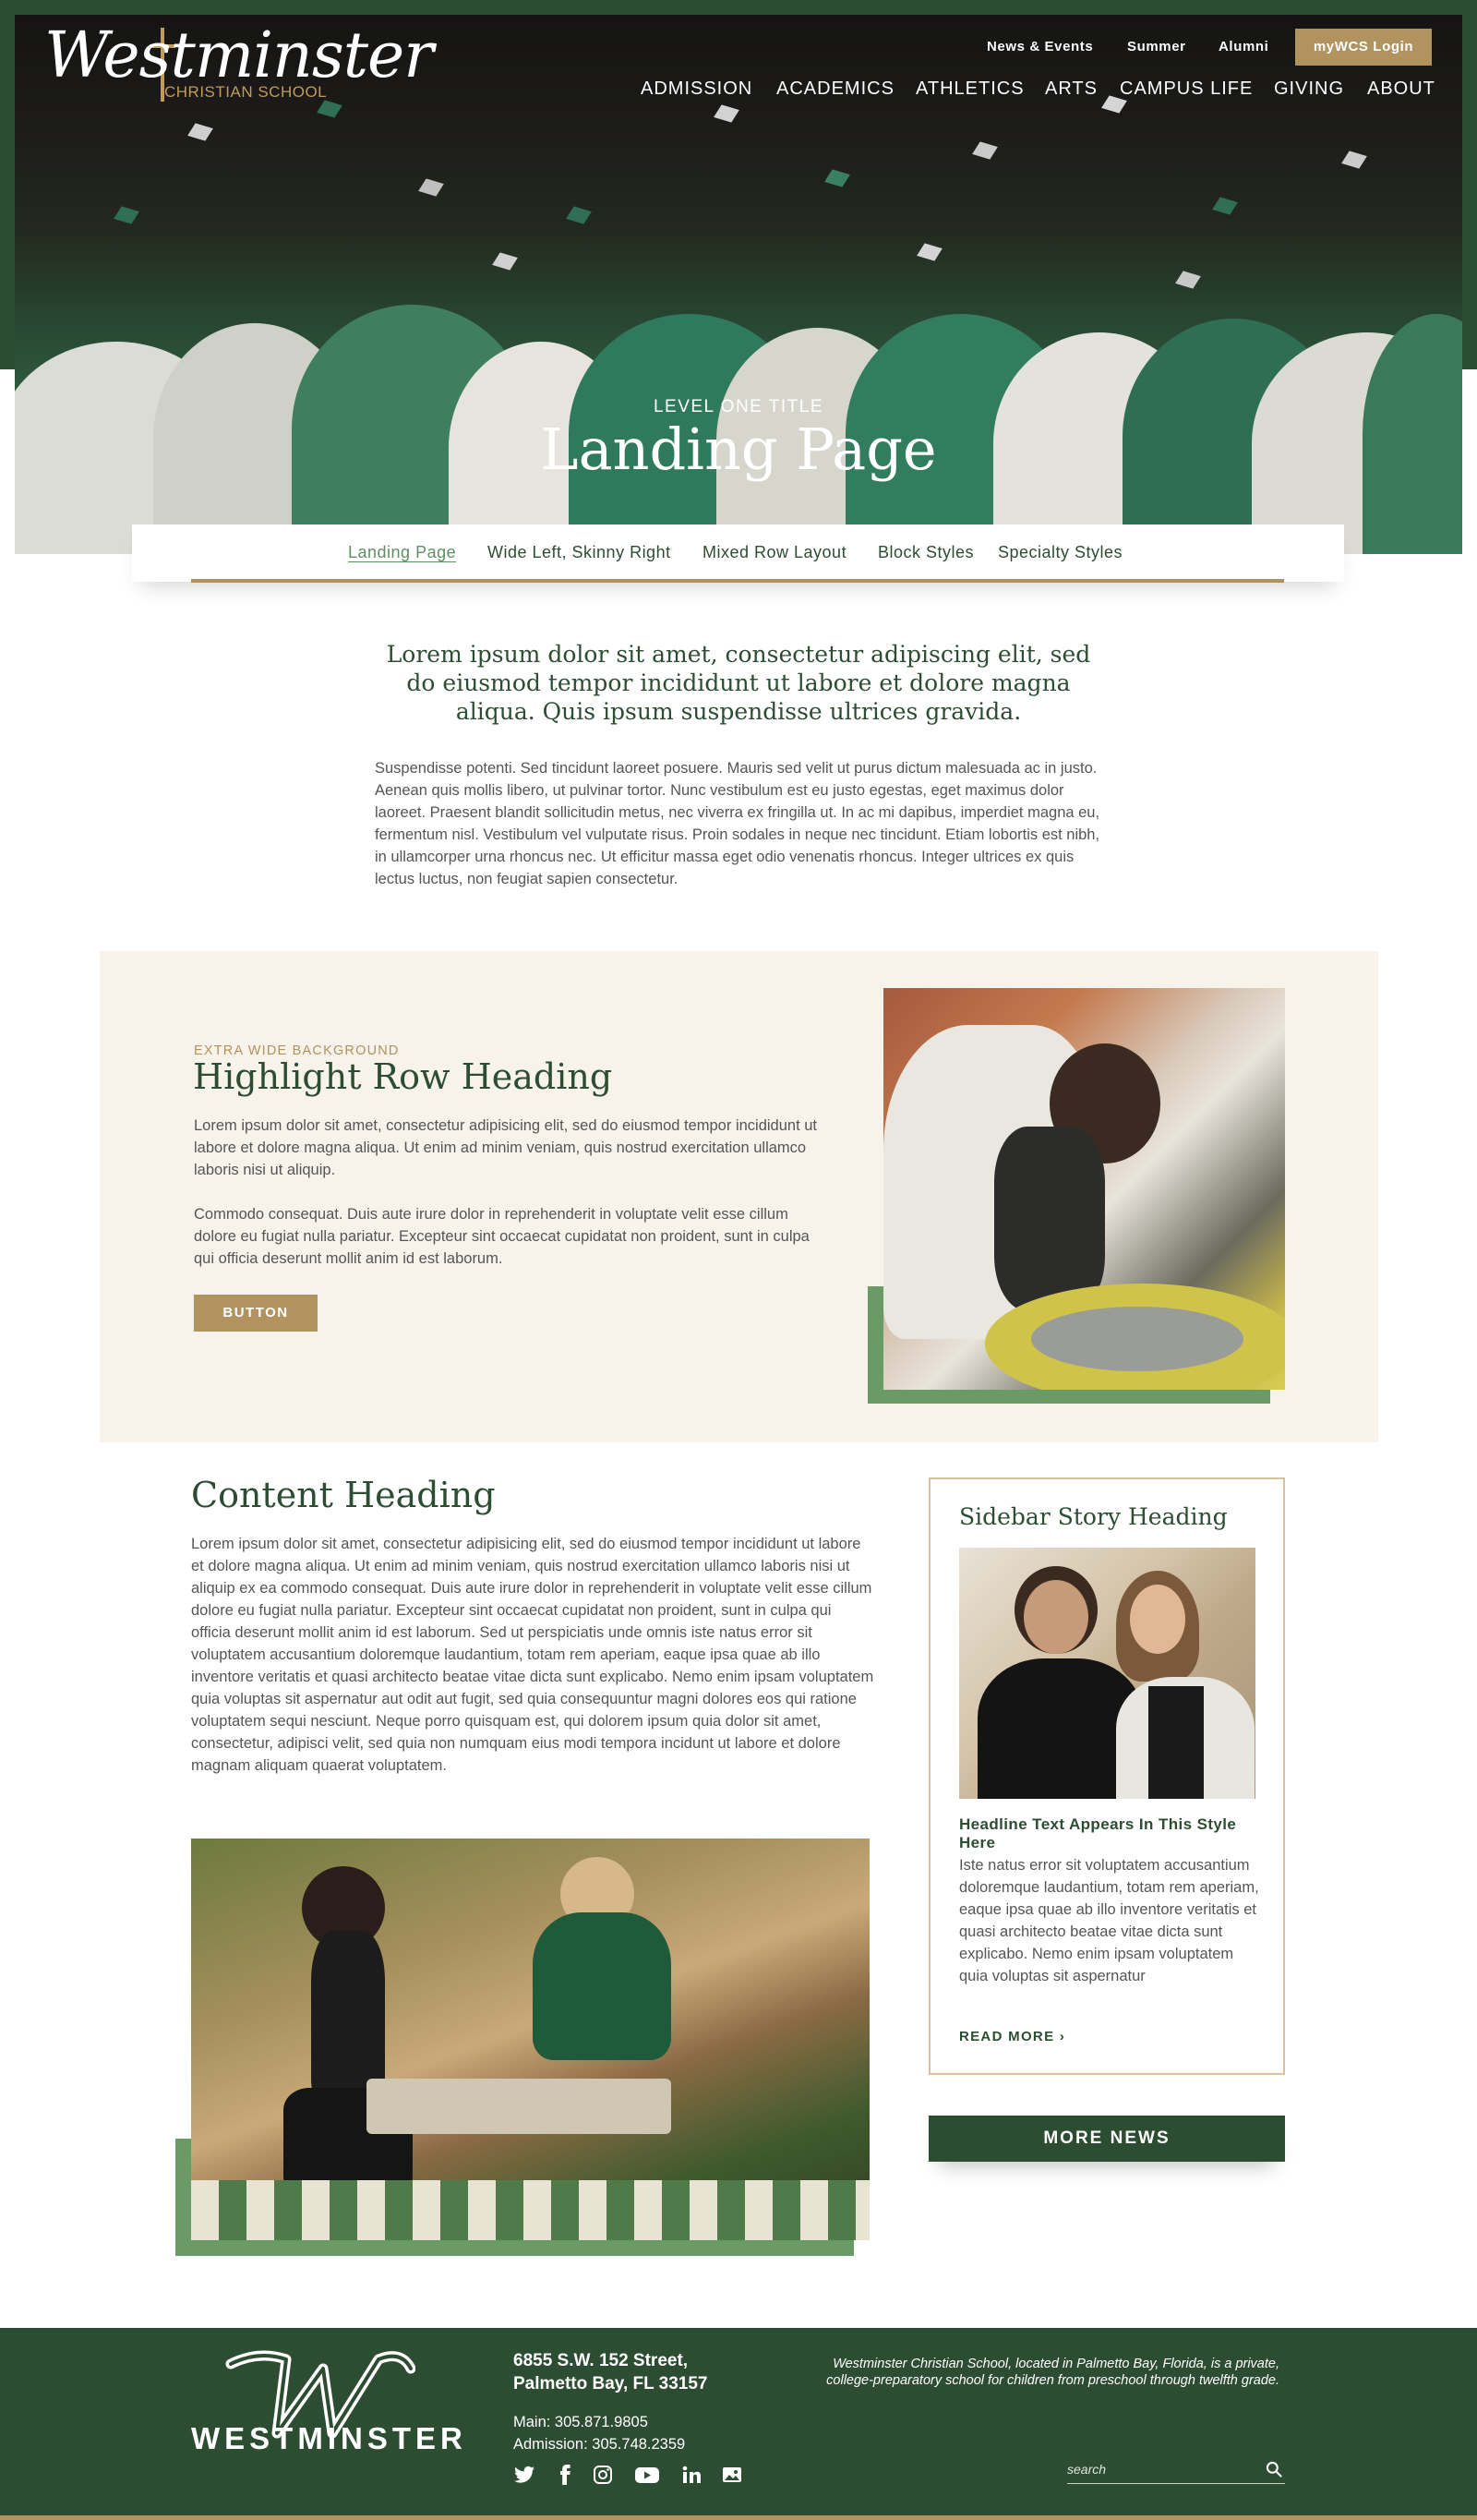 The height and width of the screenshot is (2520, 1477). I want to click on footer-address-line-1: 6855 S.W. 152 Street,, so click(601, 2360).